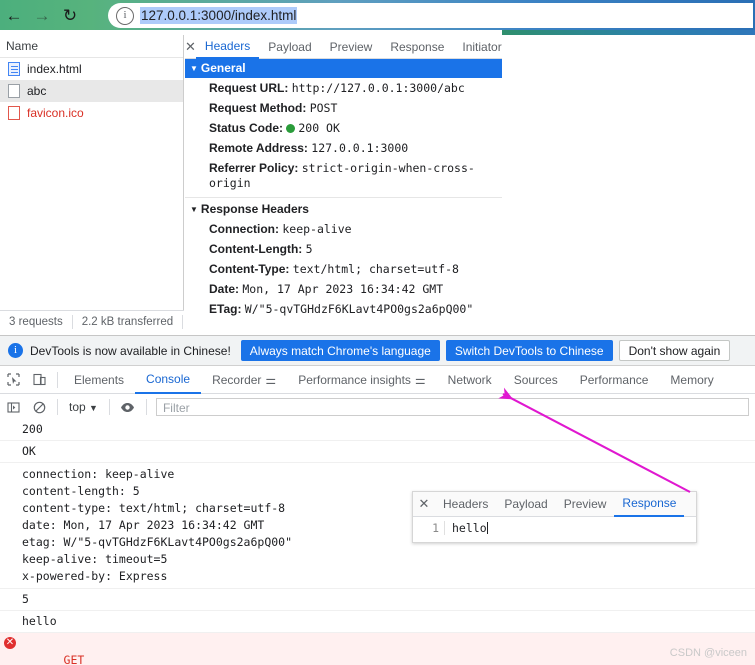 The width and height of the screenshot is (755, 665). I want to click on console-line: OK, so click(377, 452).